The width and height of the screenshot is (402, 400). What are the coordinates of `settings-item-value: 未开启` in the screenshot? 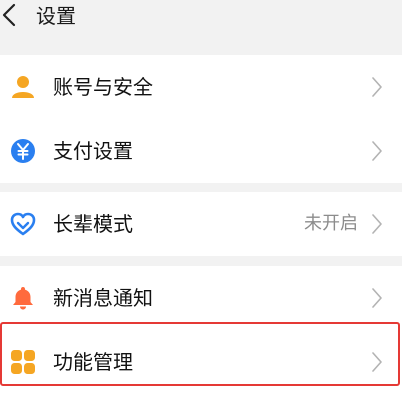 It's located at (331, 223).